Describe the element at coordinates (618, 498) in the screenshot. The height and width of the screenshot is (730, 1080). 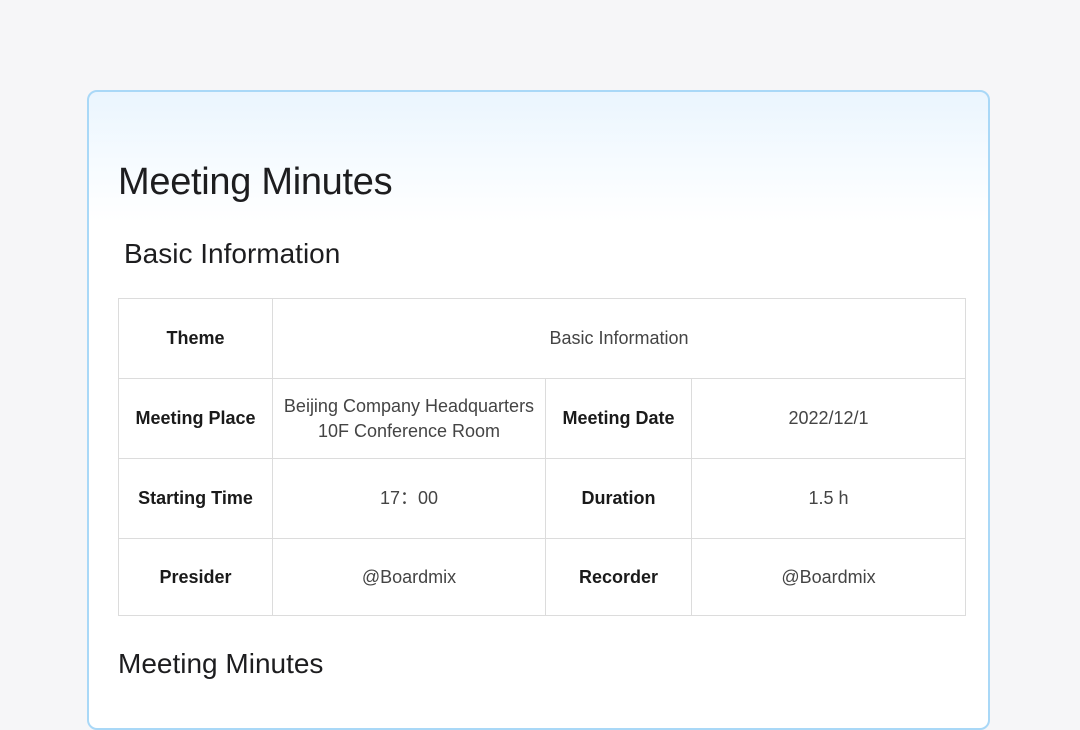
I see `duration-label: Duration` at that location.